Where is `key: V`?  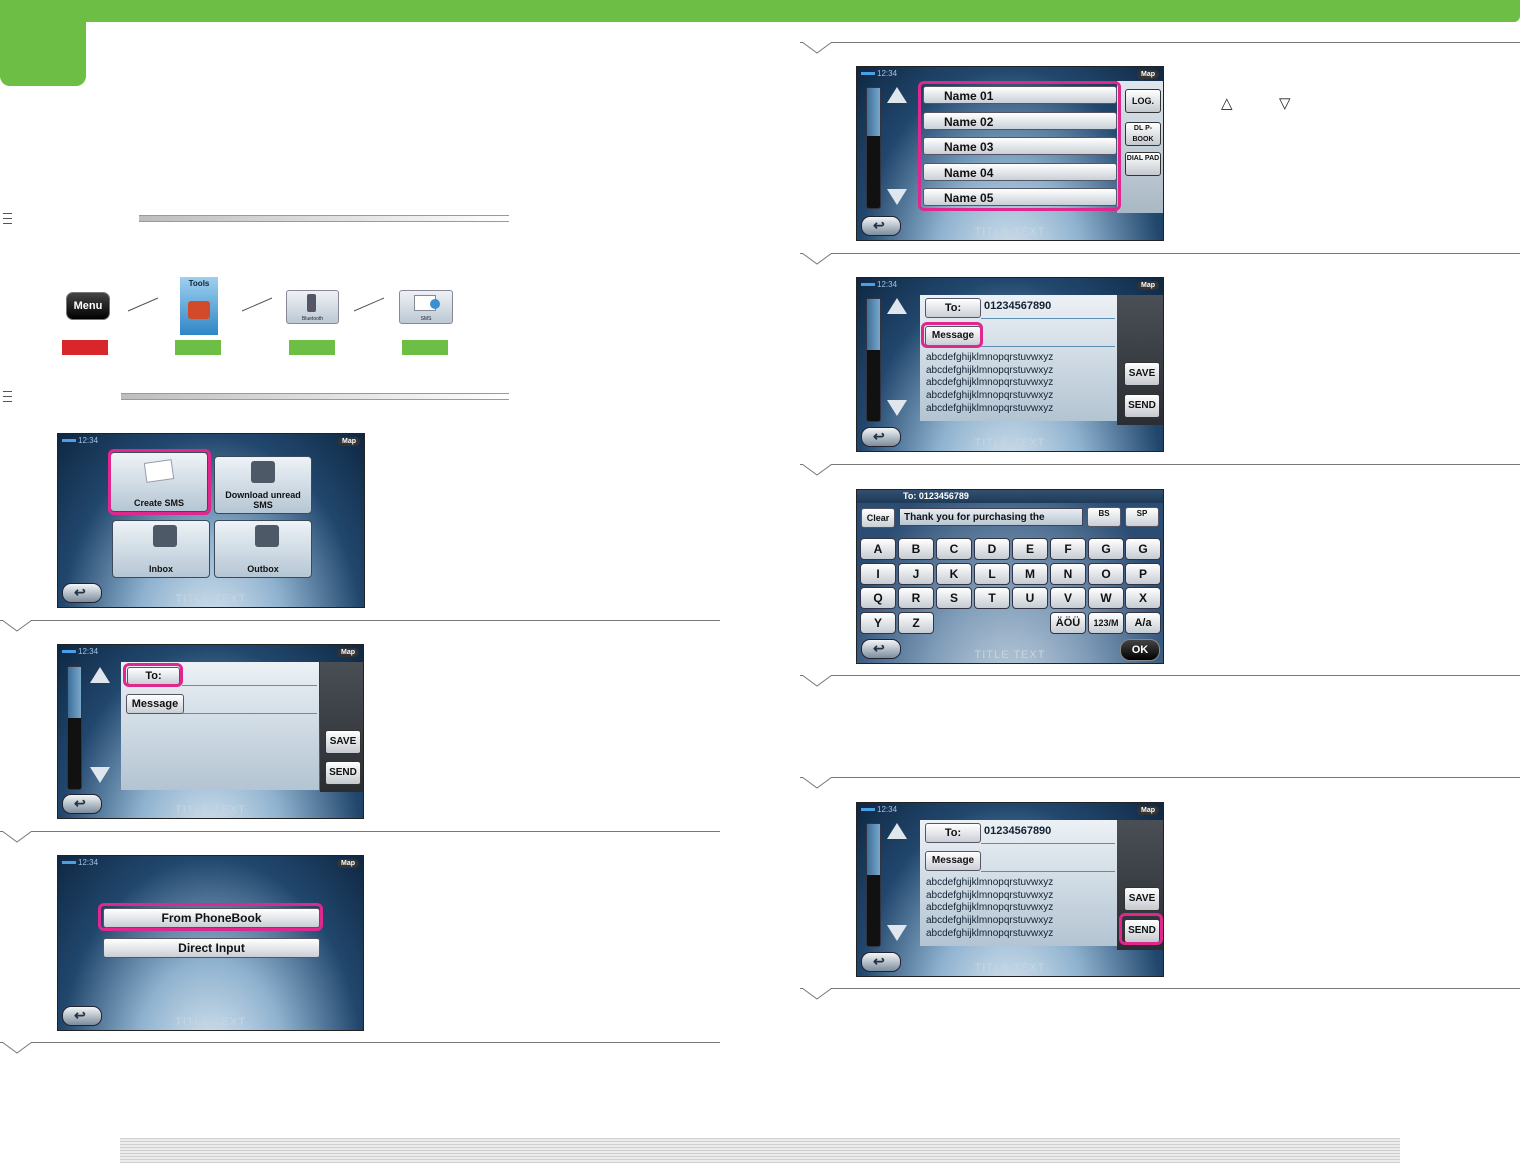
key: V is located at coordinates (1068, 598).